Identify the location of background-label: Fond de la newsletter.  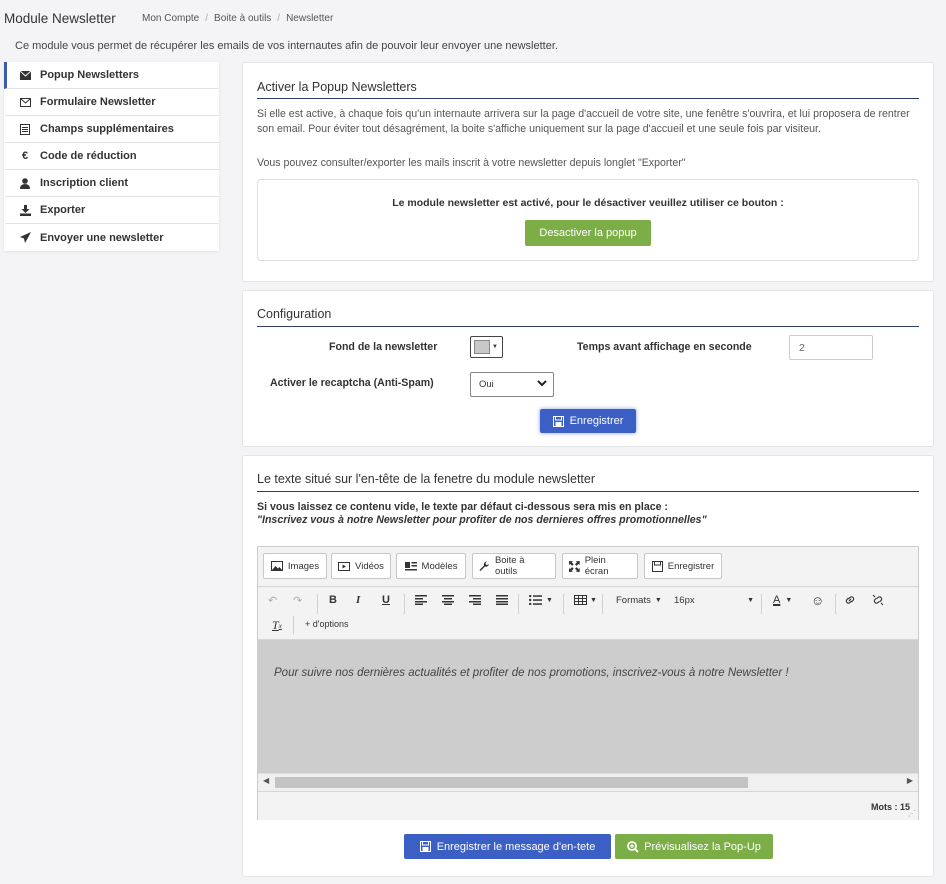
(383, 347).